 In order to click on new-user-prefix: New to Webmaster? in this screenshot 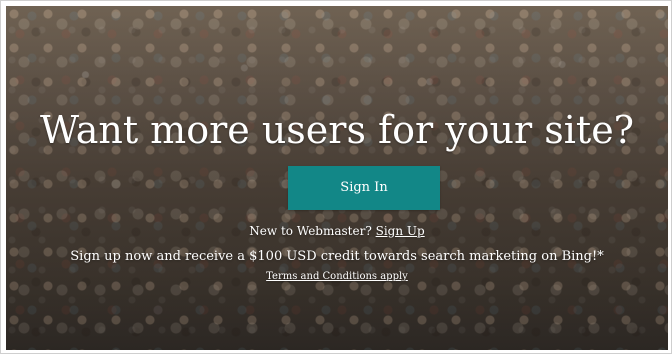, I will do `click(310, 231)`.